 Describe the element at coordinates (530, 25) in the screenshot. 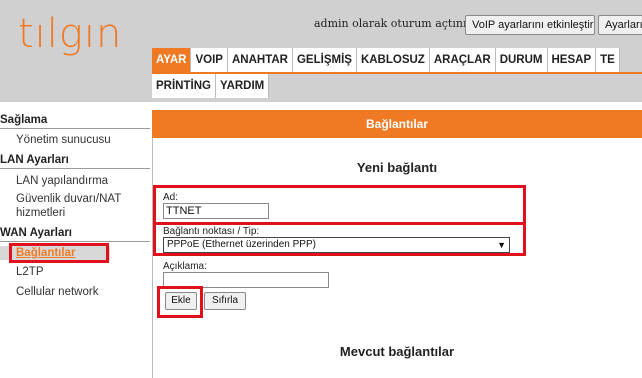

I see `enable-voip-button: VoIP ayarlarını etkinleştir` at that location.